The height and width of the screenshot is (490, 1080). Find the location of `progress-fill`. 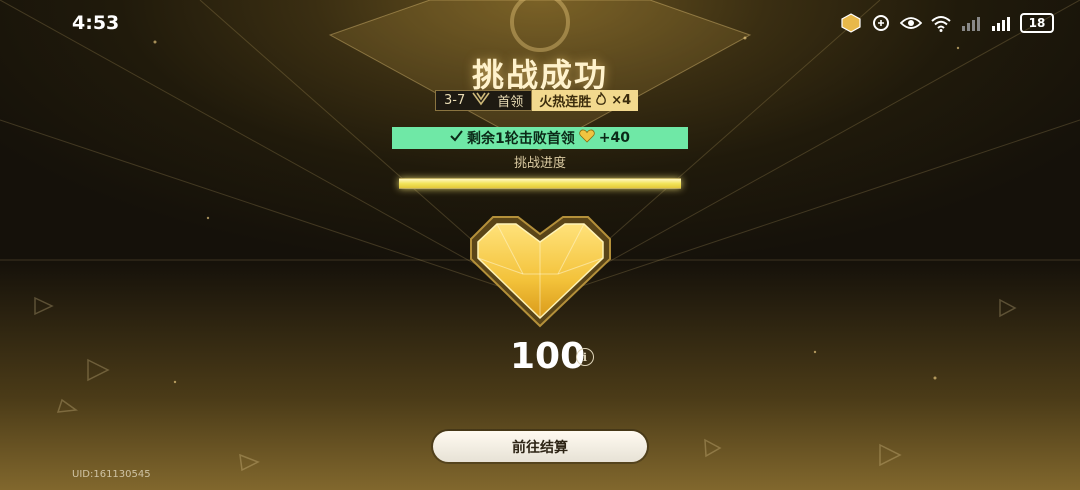

progress-fill is located at coordinates (540, 183).